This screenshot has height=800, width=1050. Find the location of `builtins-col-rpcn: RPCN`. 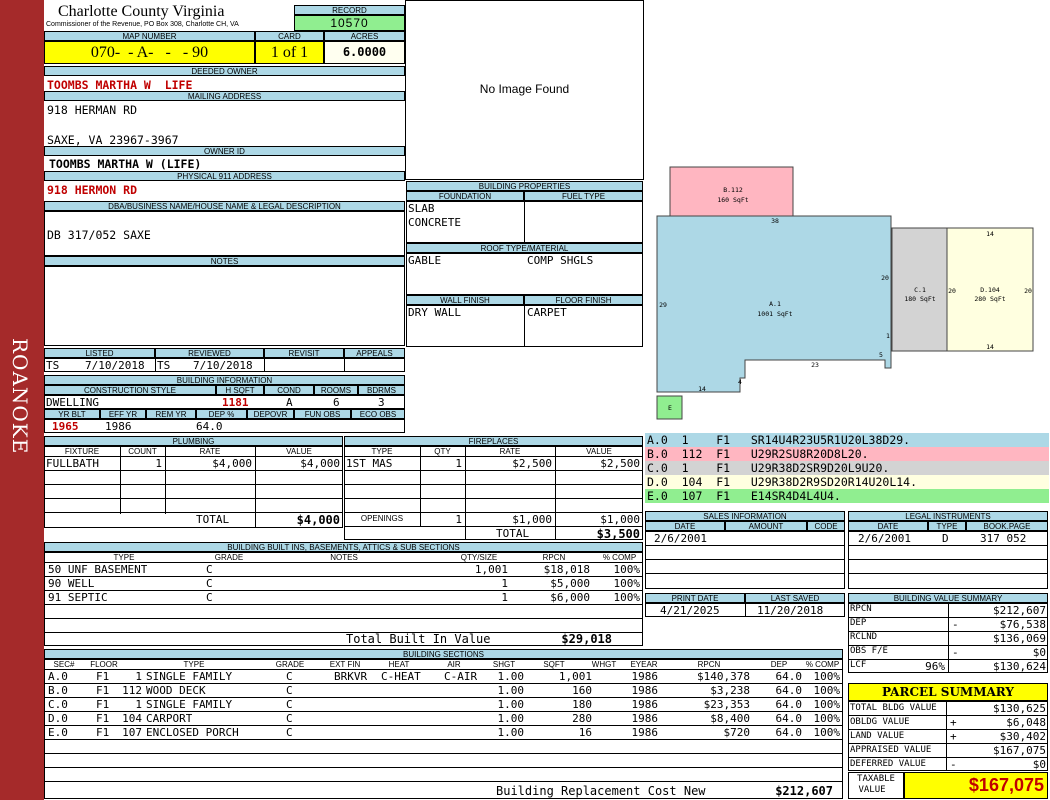

builtins-col-rpcn: RPCN is located at coordinates (554, 557).